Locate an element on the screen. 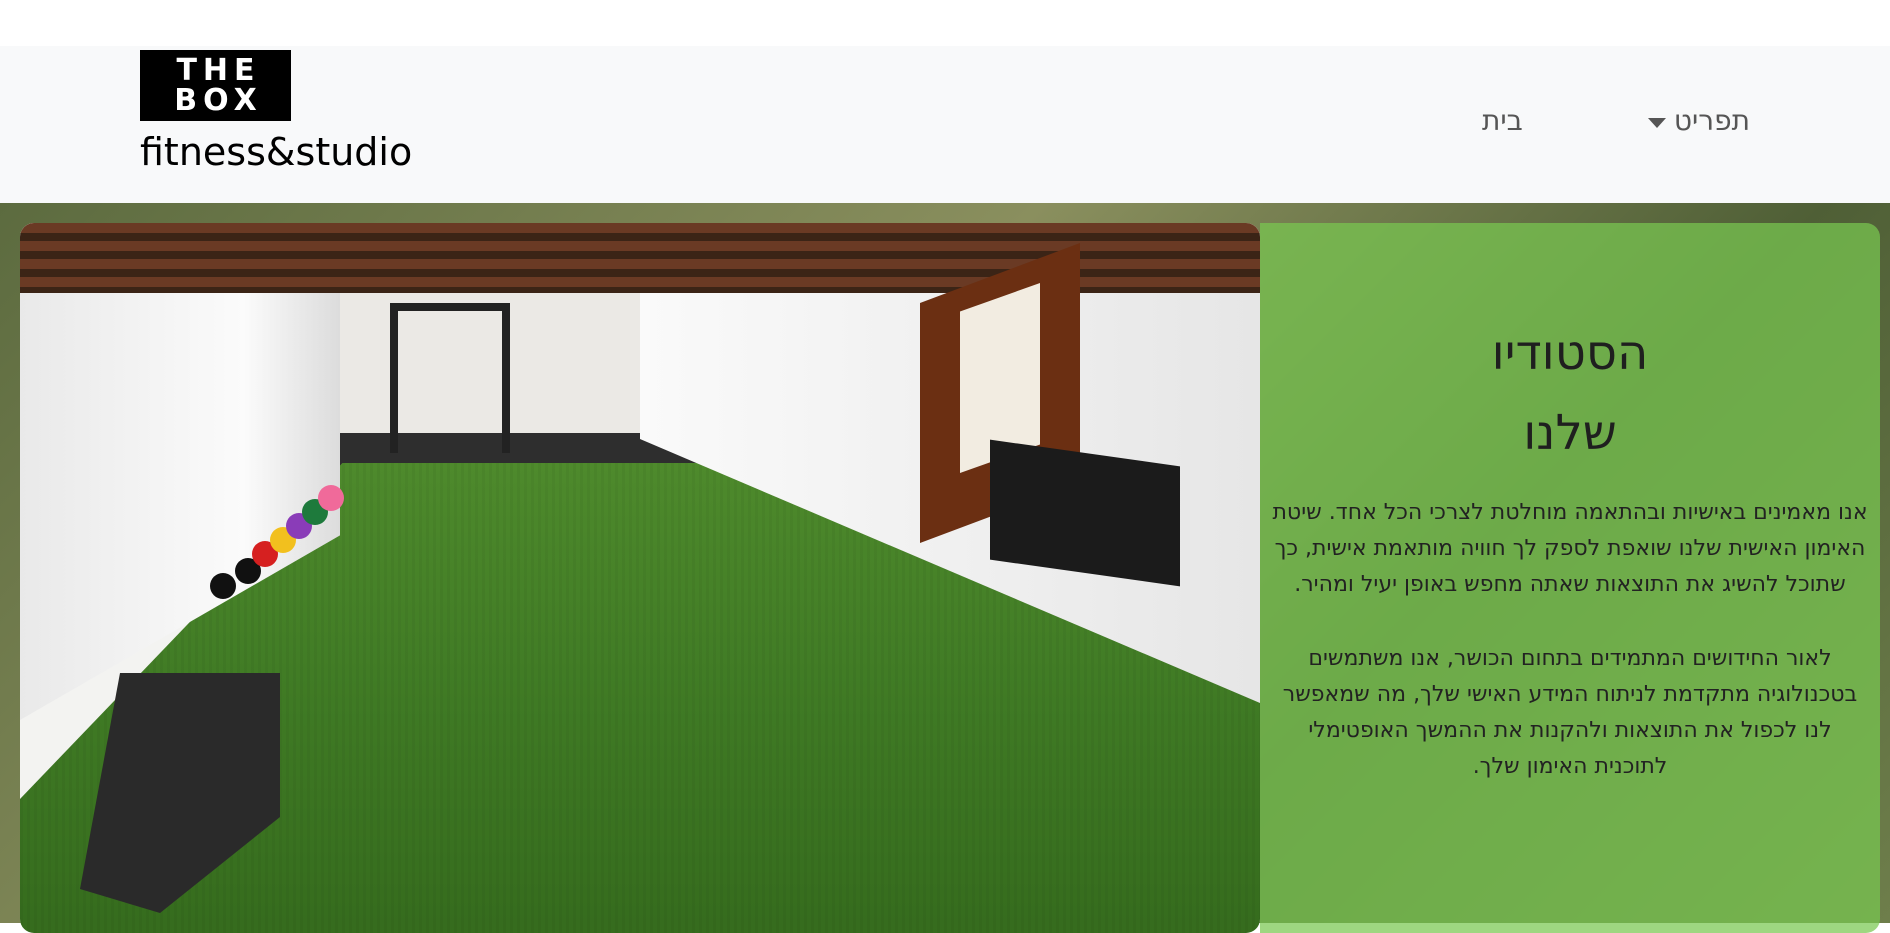 The height and width of the screenshot is (933, 1890). nav-link-home-label: בית is located at coordinates (1502, 120).